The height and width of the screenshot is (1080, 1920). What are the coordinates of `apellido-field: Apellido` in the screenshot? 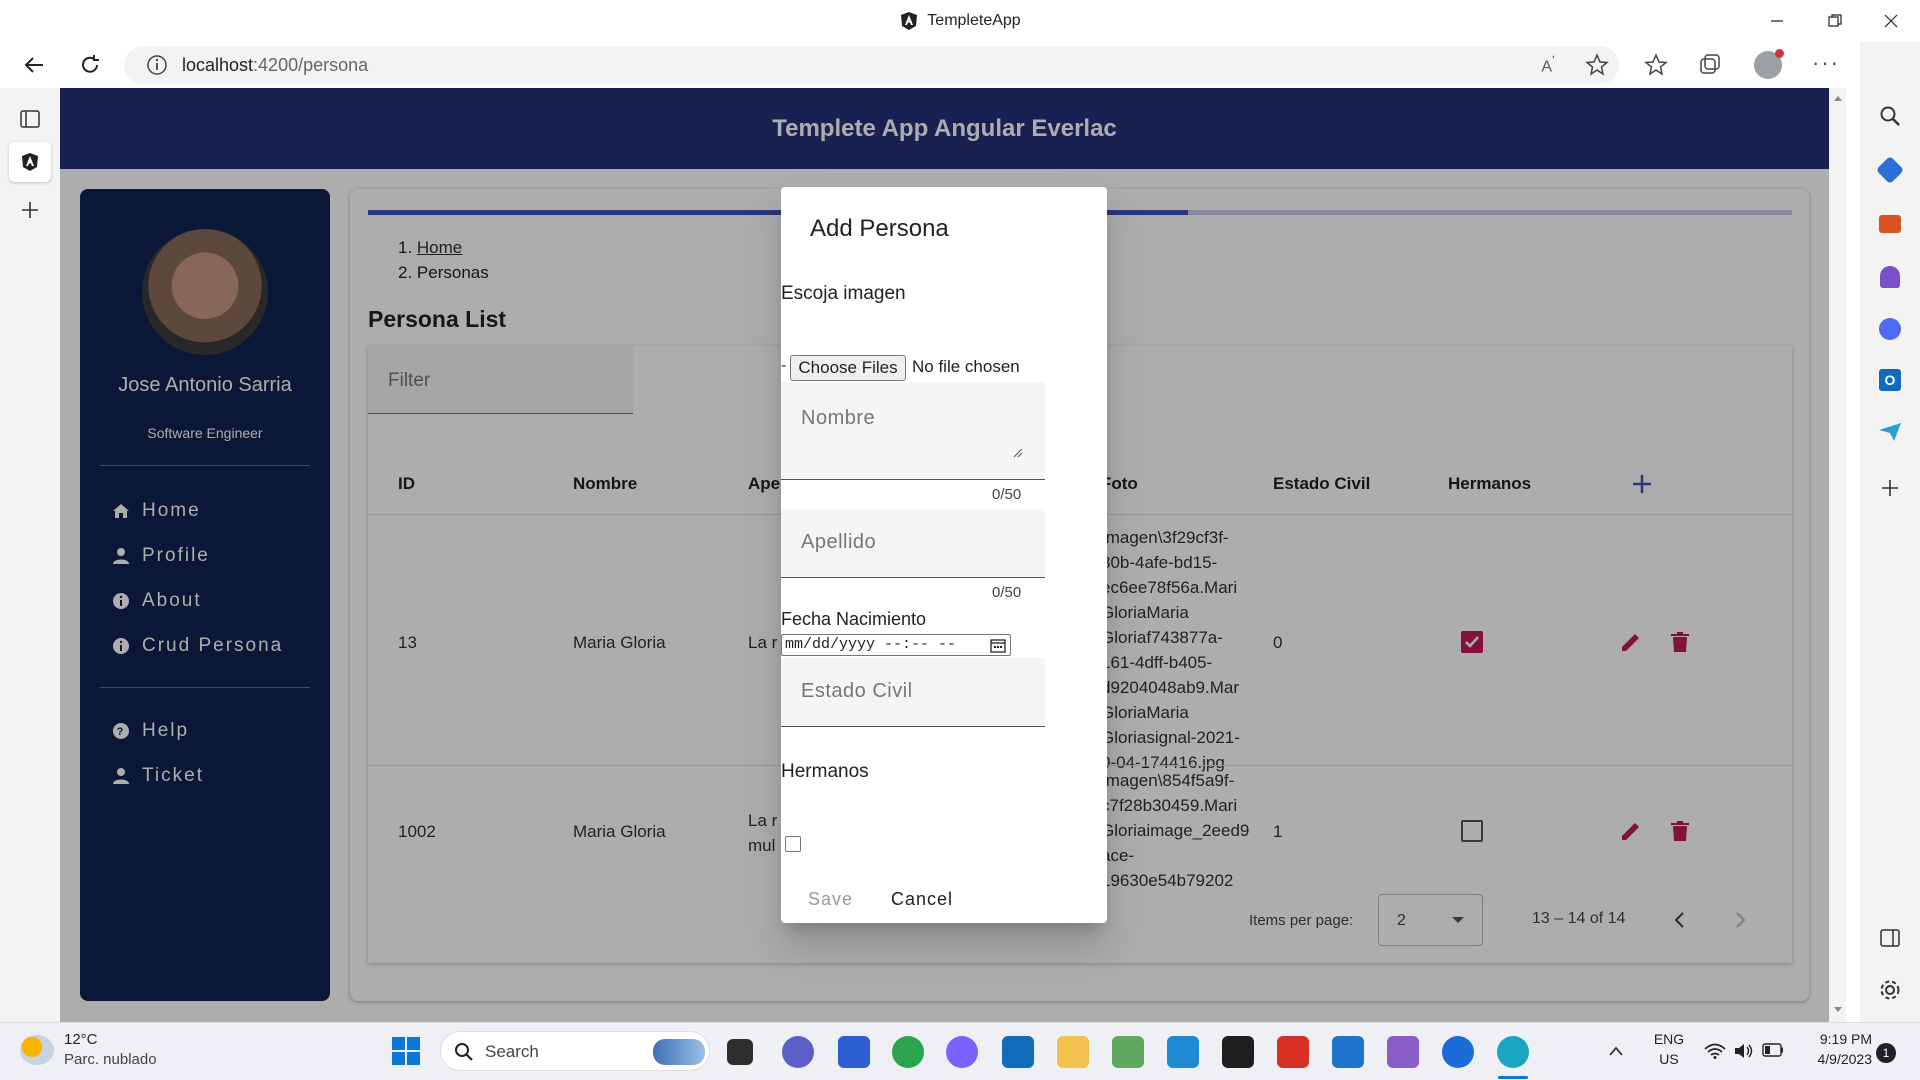 It's located at (913, 543).